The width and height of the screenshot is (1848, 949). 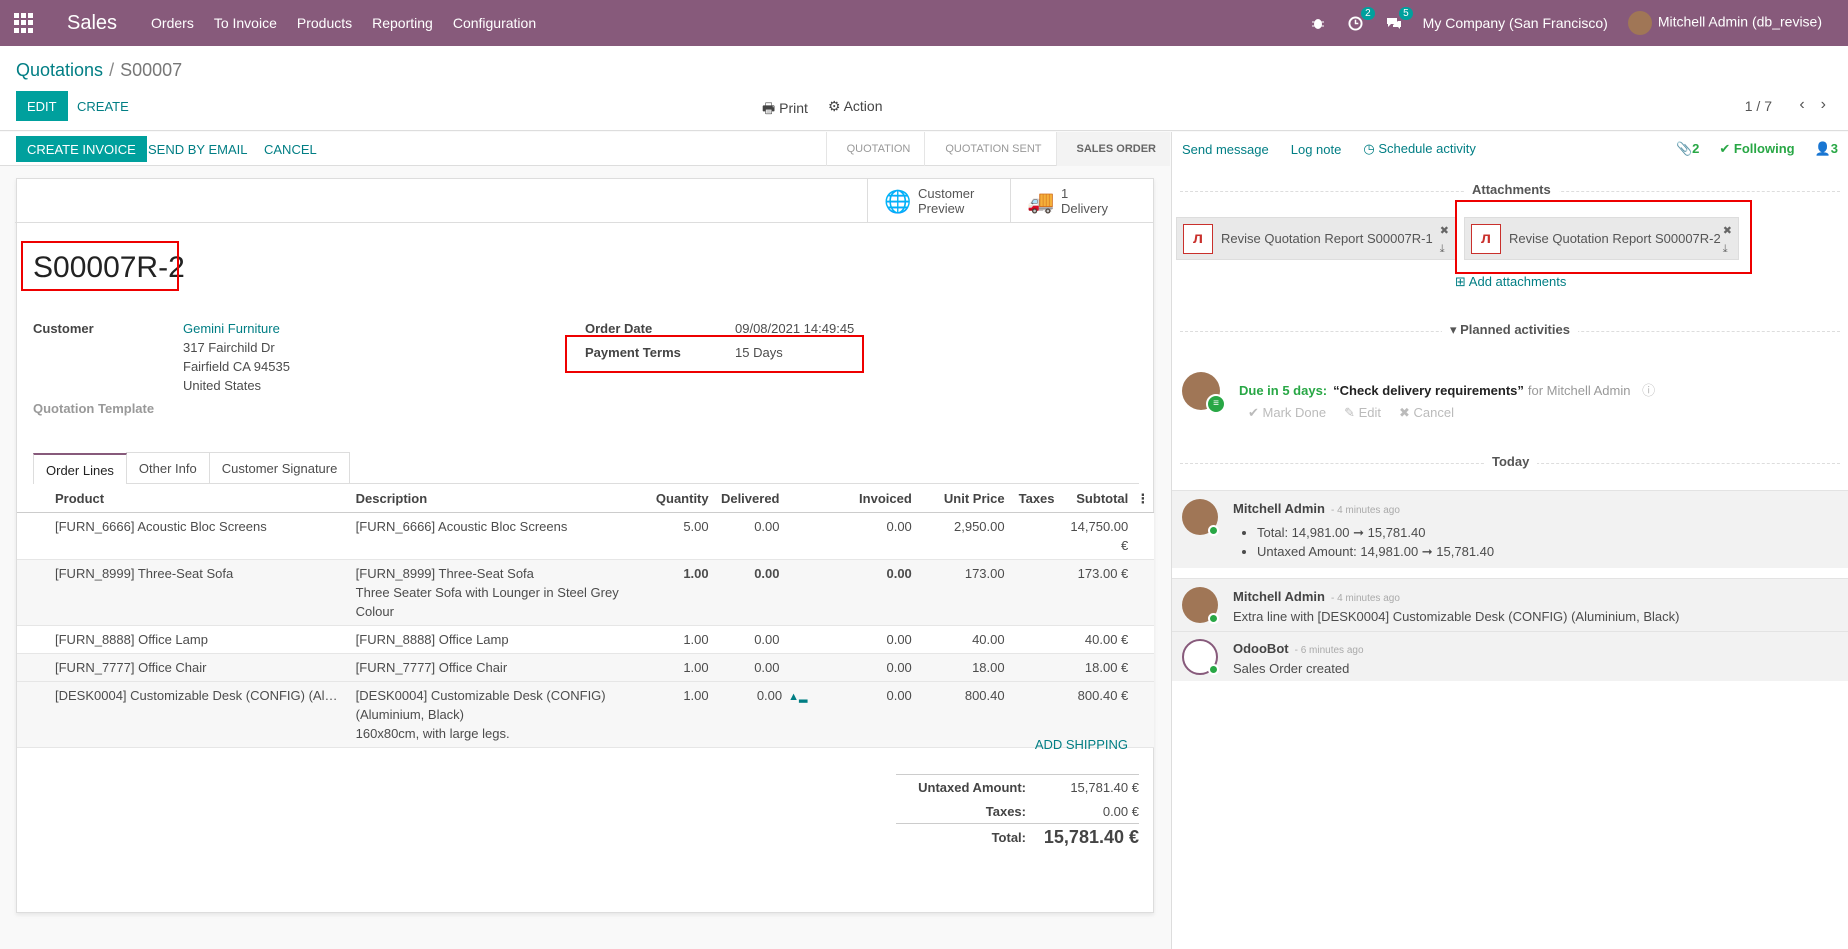 What do you see at coordinates (103, 106) in the screenshot?
I see `create-button: CREATE` at bounding box center [103, 106].